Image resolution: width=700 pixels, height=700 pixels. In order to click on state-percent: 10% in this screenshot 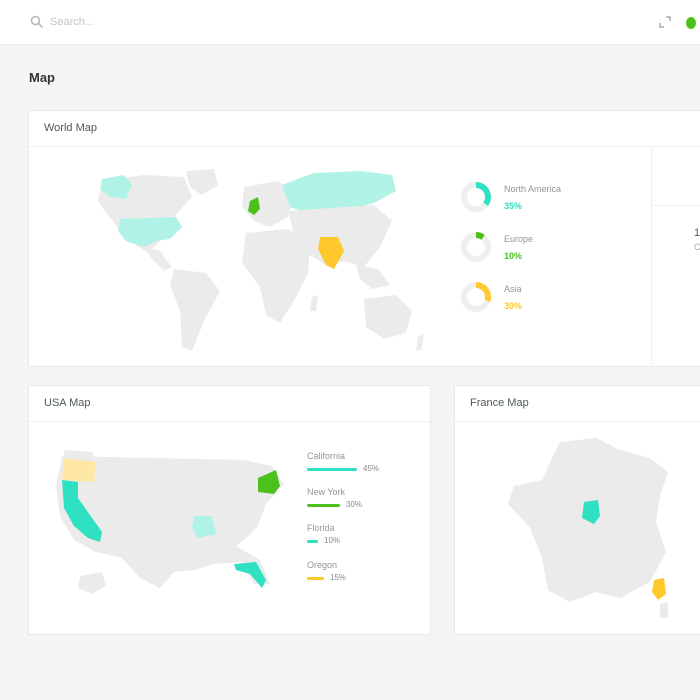, I will do `click(332, 540)`.